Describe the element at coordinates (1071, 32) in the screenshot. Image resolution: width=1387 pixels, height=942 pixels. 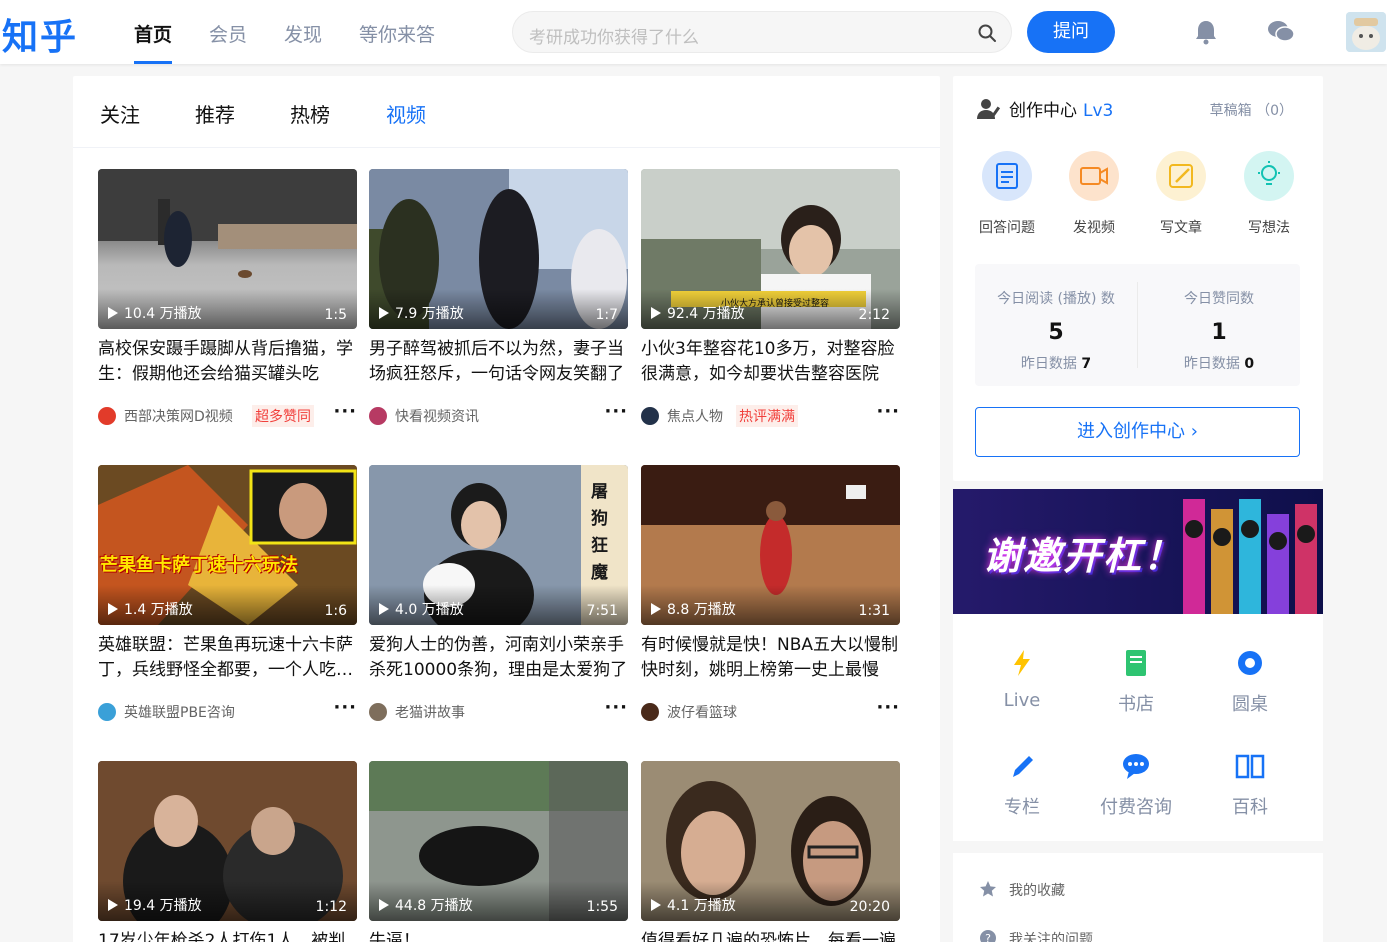
I see `ask-button: 提问` at that location.